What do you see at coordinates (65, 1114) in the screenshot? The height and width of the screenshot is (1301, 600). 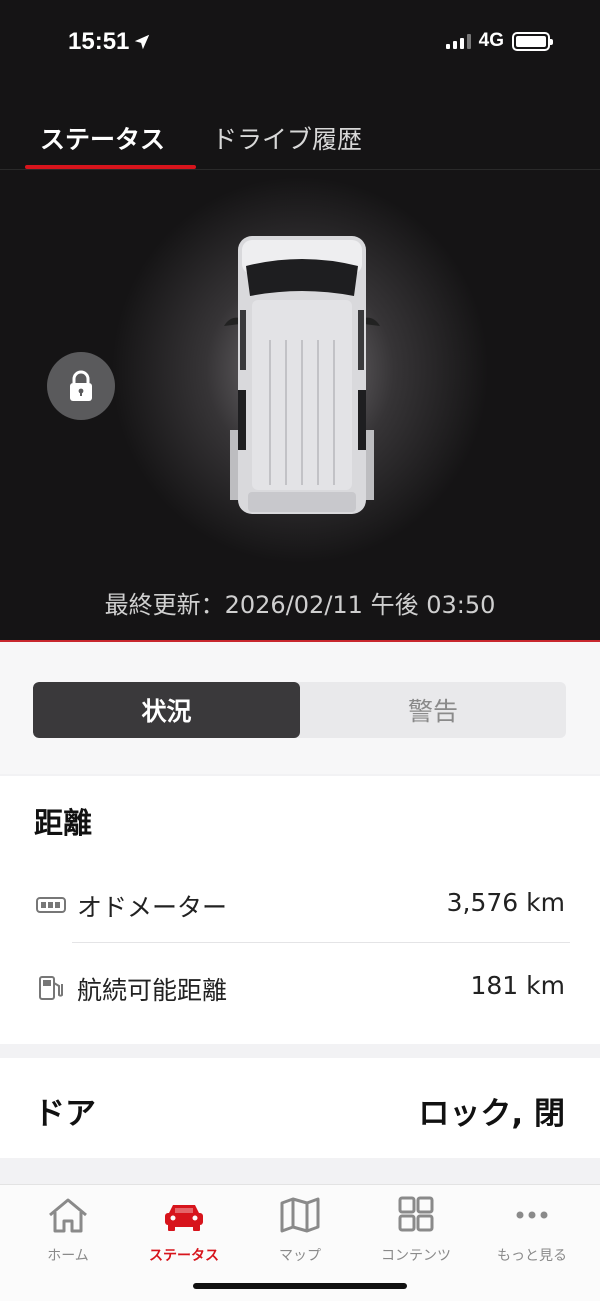 I see `door-title: ドア` at bounding box center [65, 1114].